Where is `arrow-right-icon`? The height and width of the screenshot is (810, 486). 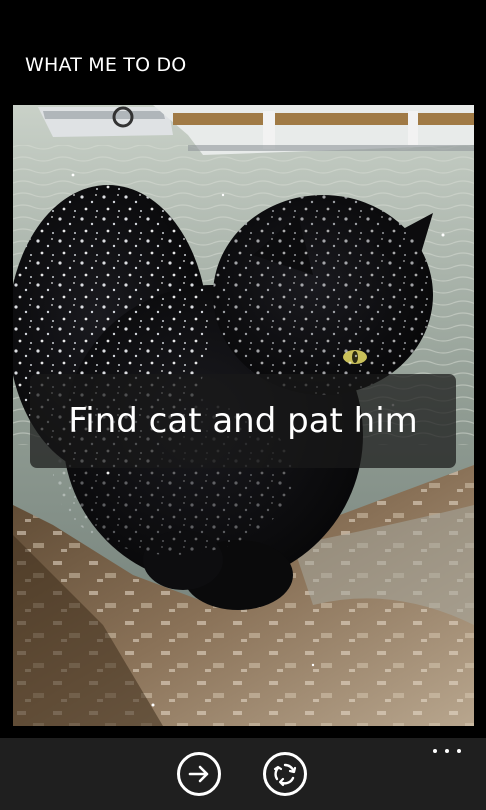
arrow-right-icon is located at coordinates (198, 774).